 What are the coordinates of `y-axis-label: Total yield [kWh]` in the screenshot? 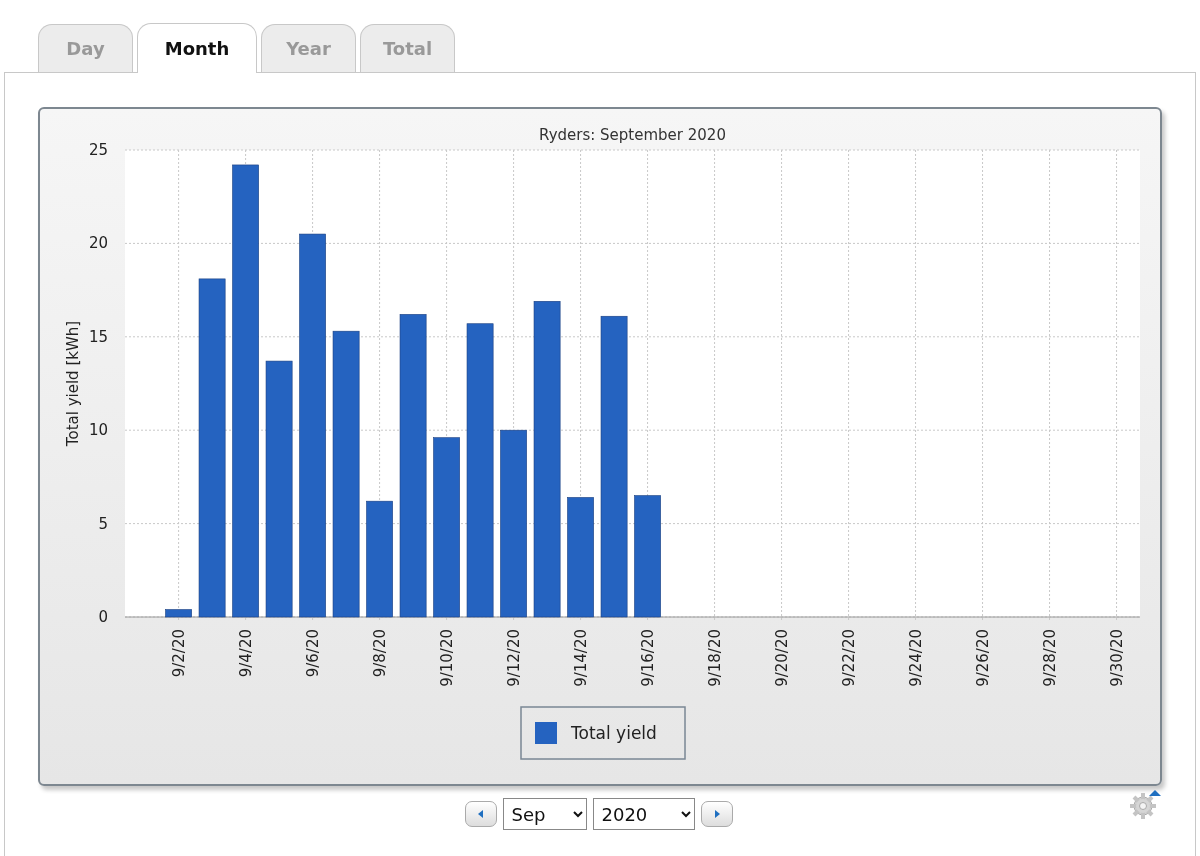 It's located at (73, 383).